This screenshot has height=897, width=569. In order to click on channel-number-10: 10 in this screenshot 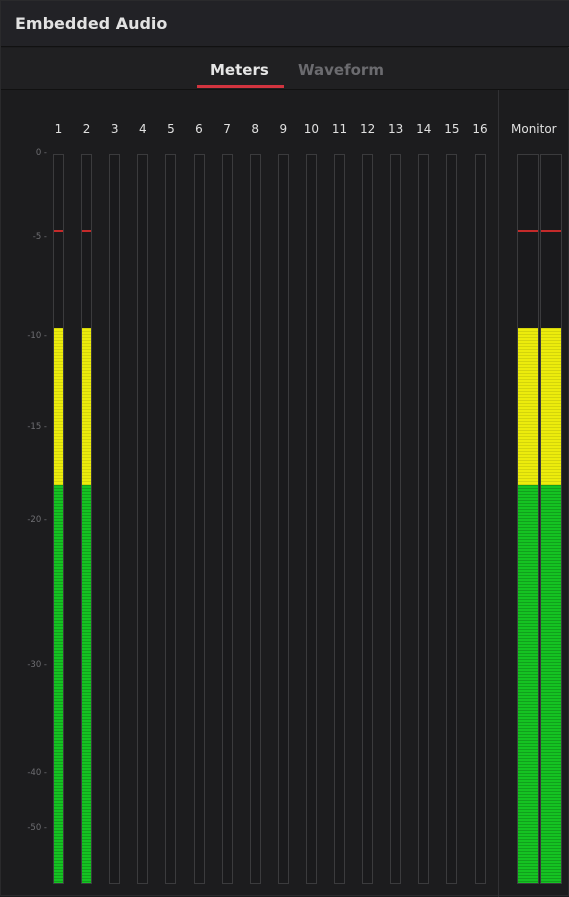, I will do `click(311, 129)`.